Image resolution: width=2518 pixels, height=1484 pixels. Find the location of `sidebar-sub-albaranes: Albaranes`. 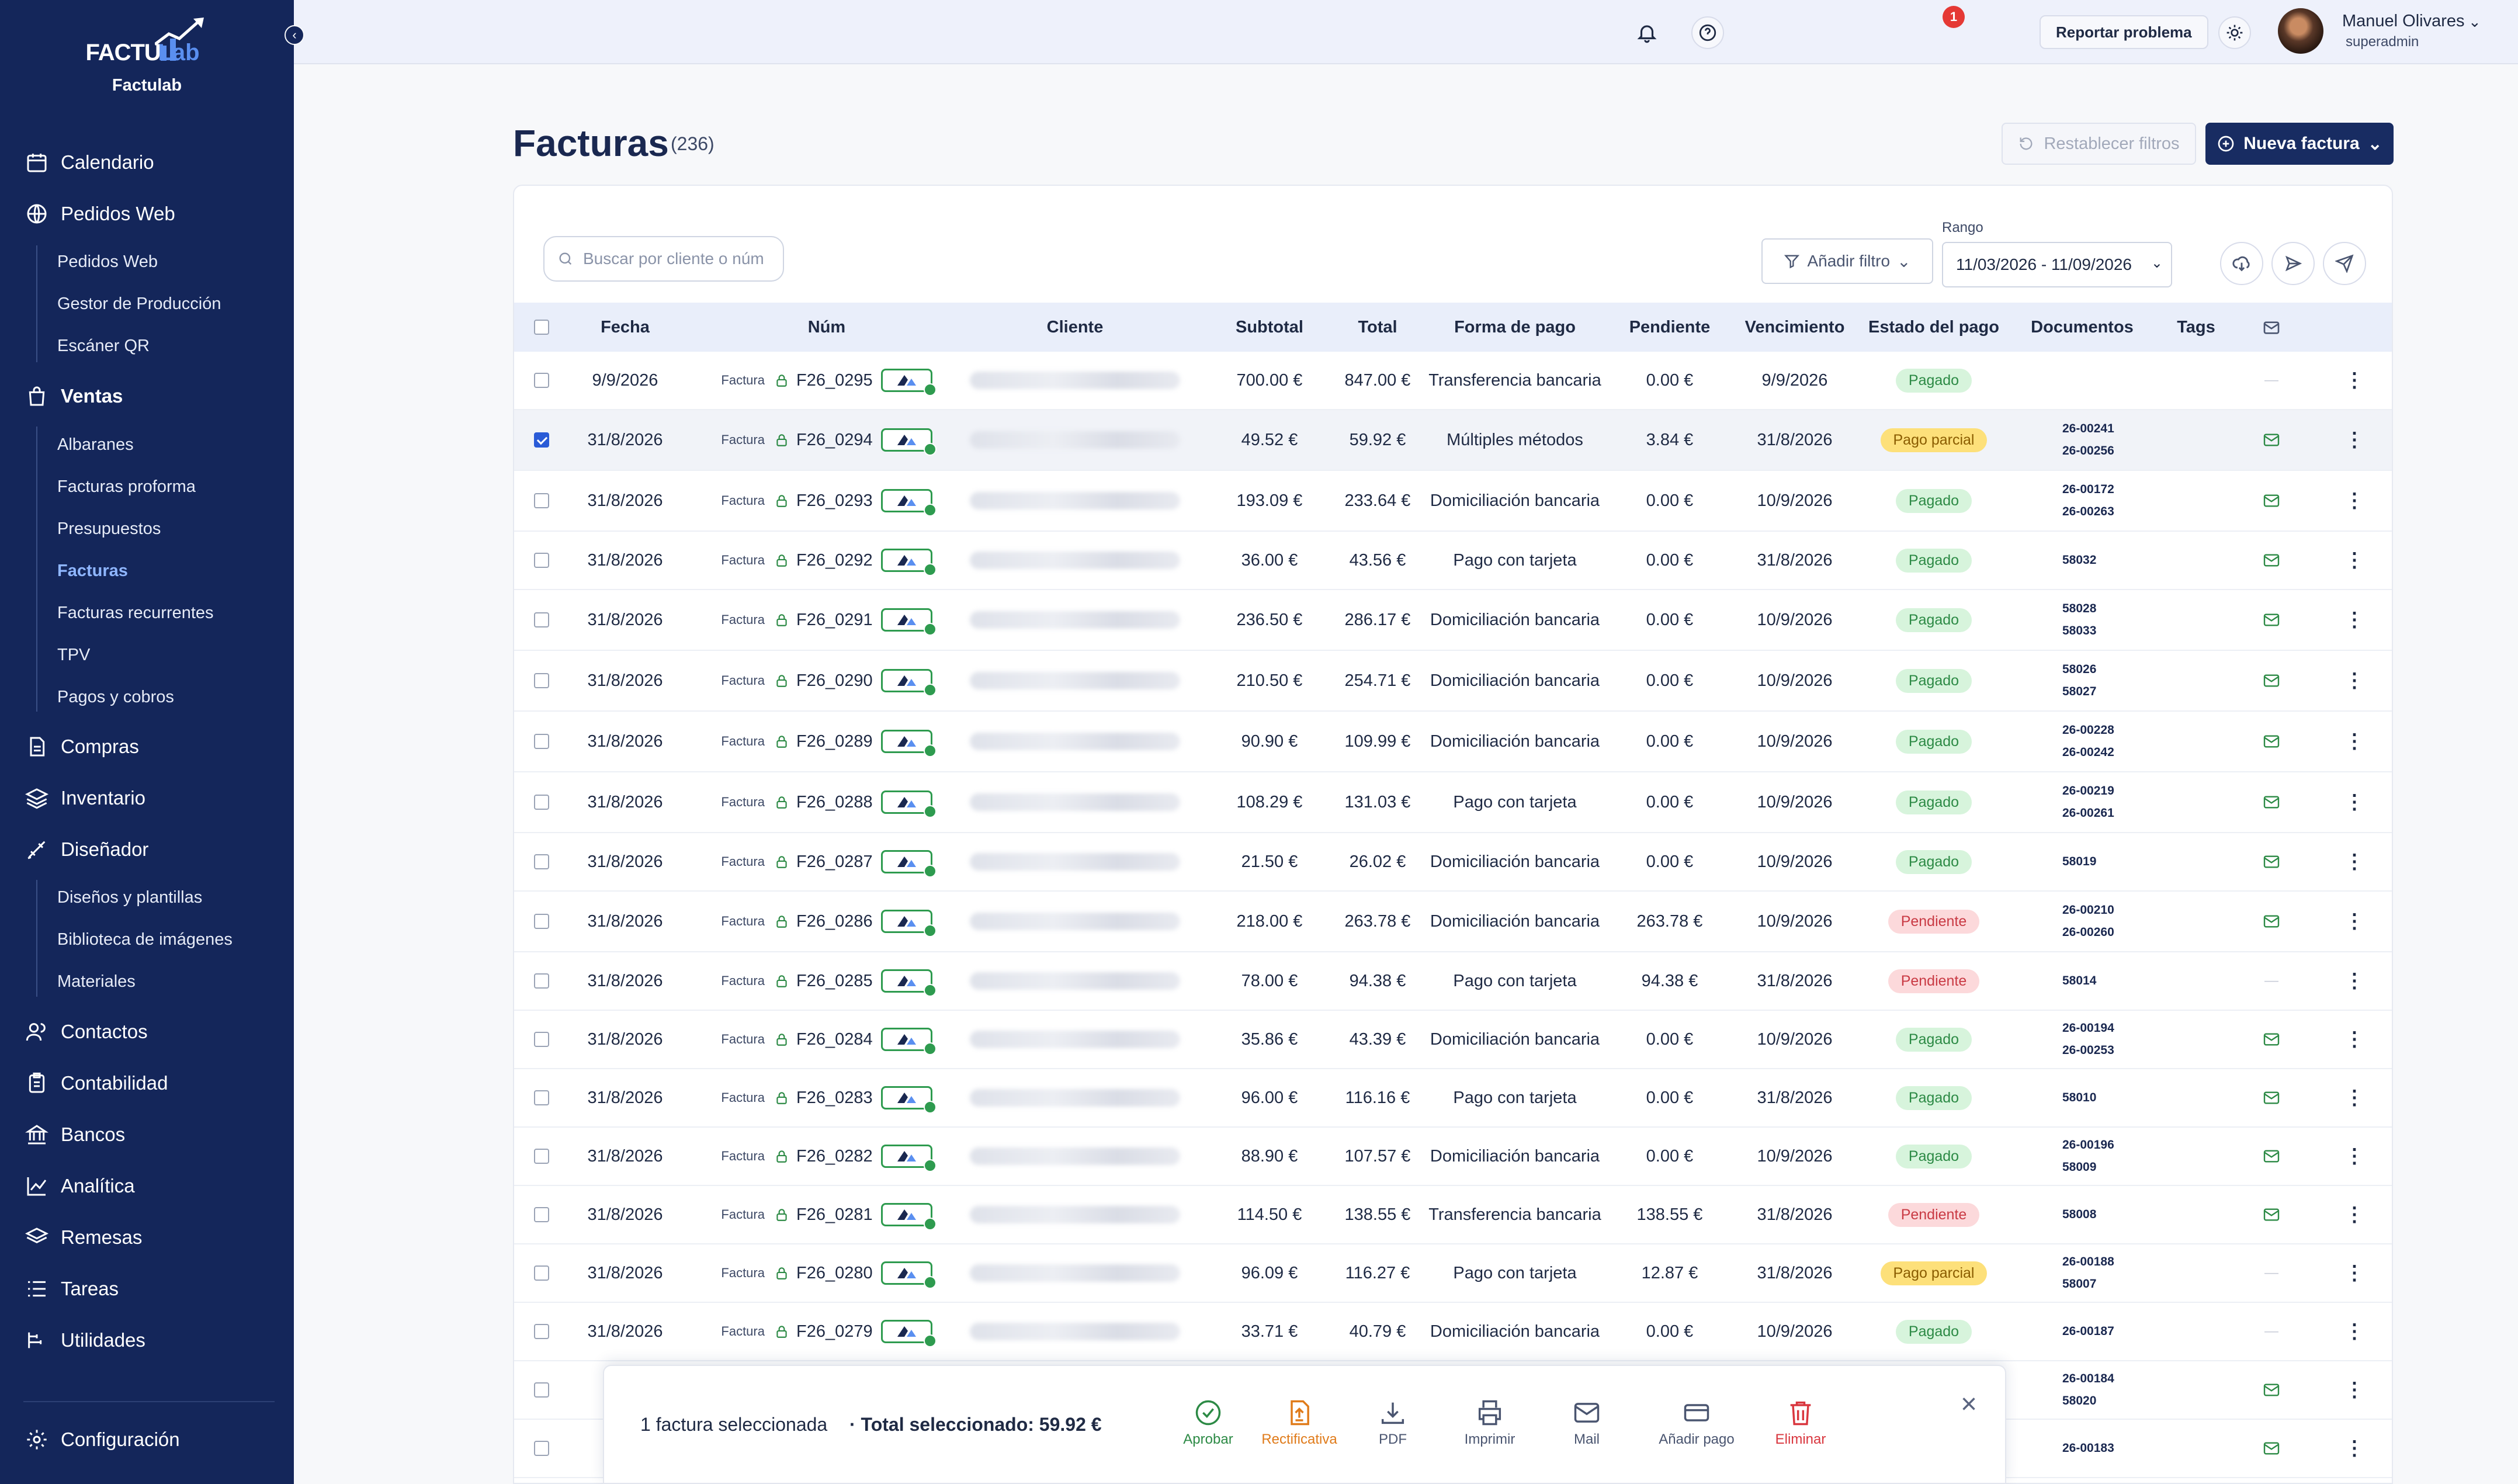

sidebar-sub-albaranes: Albaranes is located at coordinates (95, 444).